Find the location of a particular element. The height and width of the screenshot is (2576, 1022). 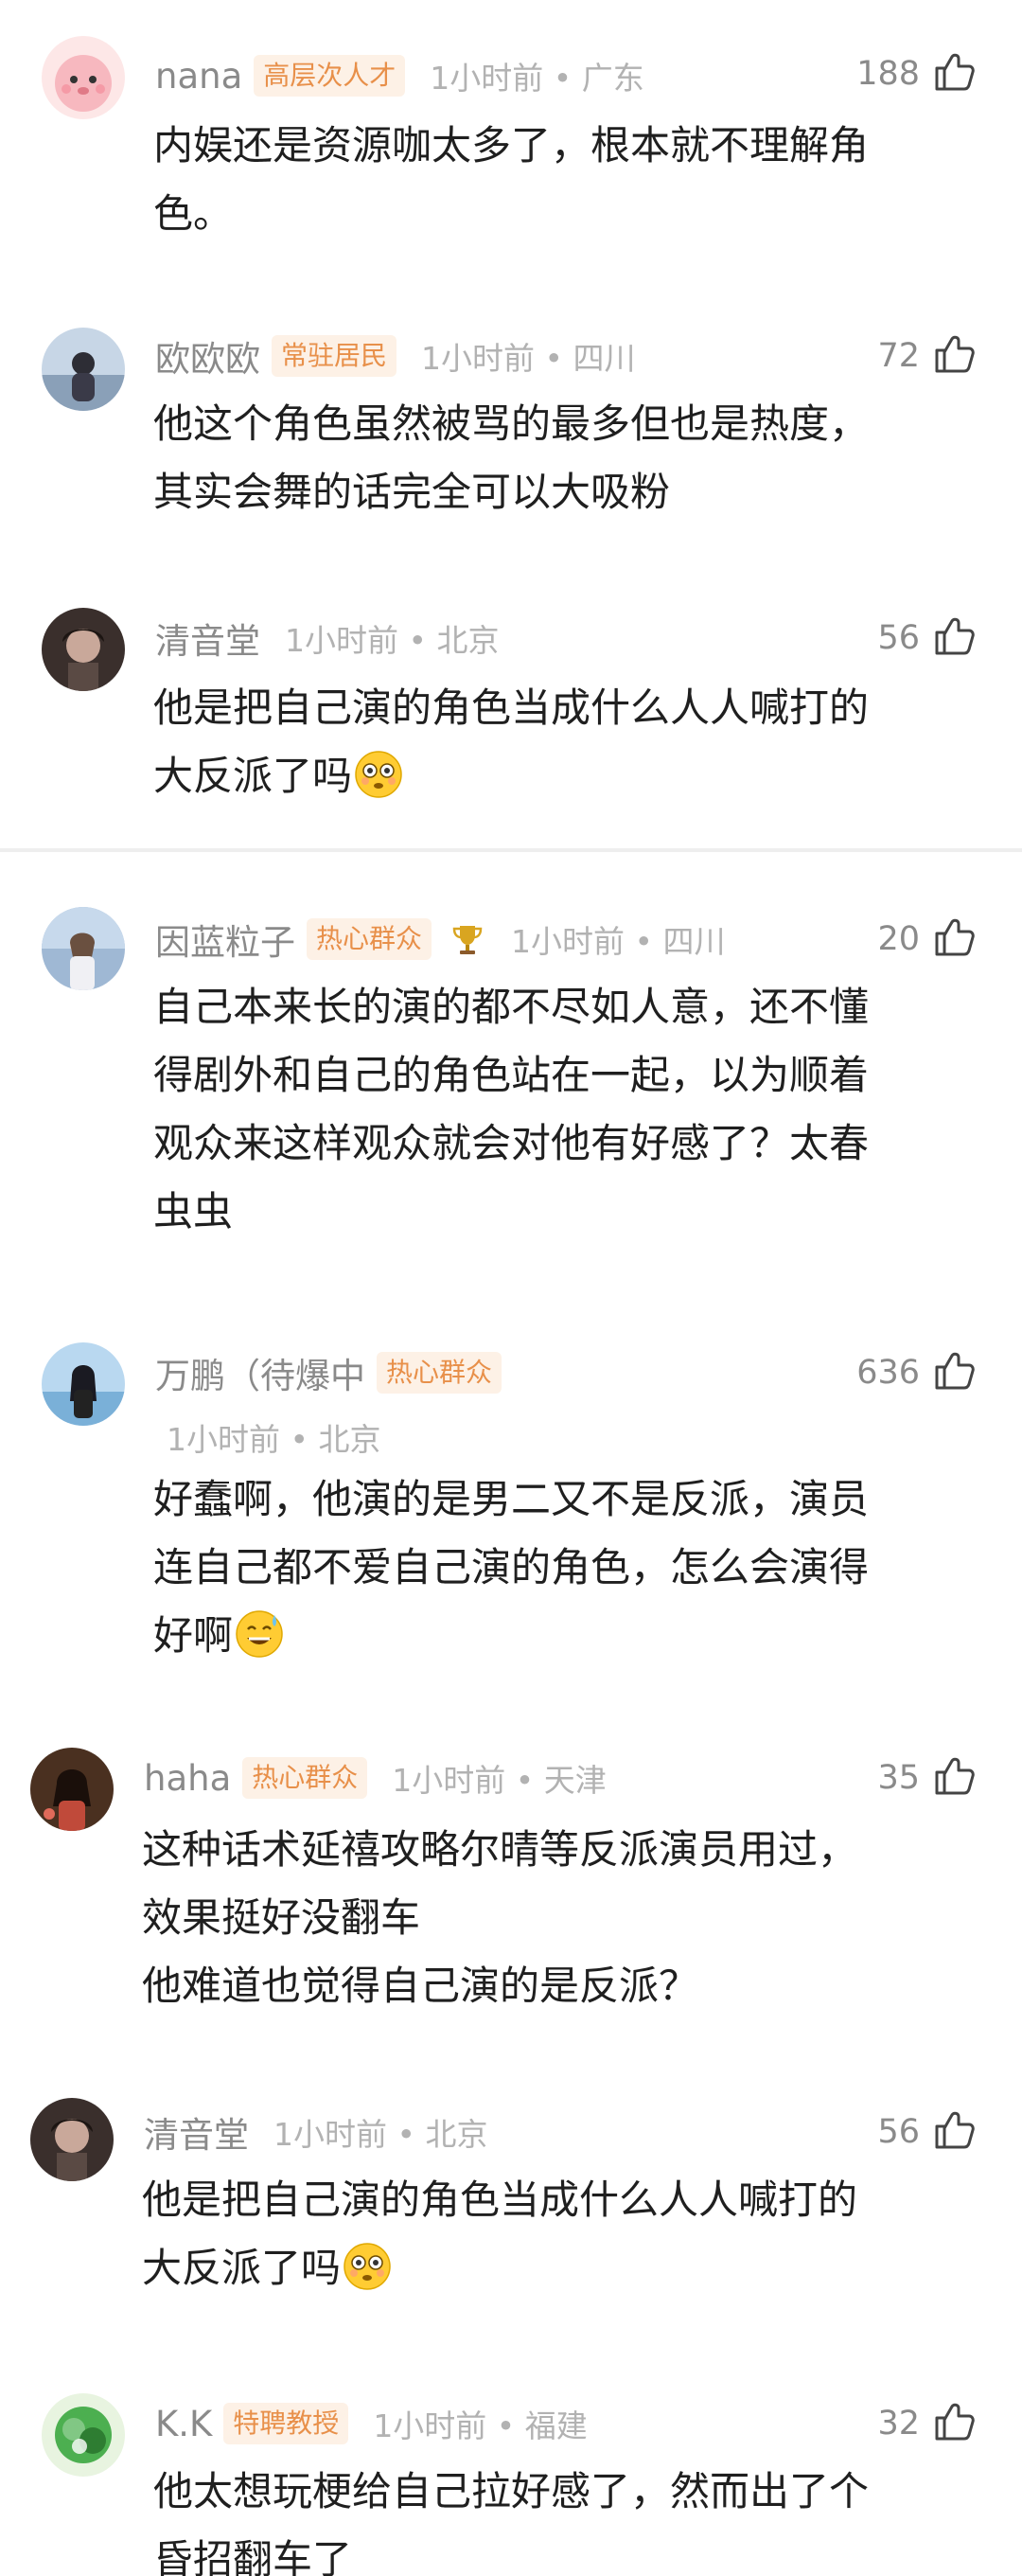

comment-text: 他这个角色虽然被骂的最多但也是热度， 其实会舞的话完全可以大吸粉 is located at coordinates (511, 458).